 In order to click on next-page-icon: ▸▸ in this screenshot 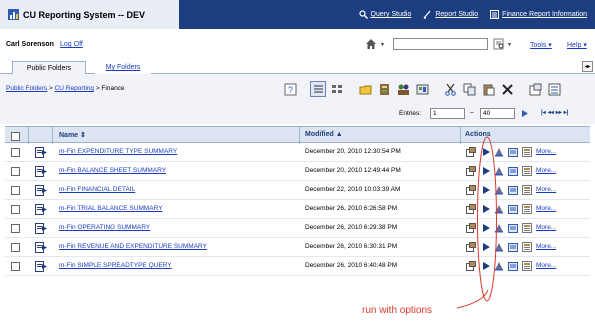, I will do `click(559, 112)`.